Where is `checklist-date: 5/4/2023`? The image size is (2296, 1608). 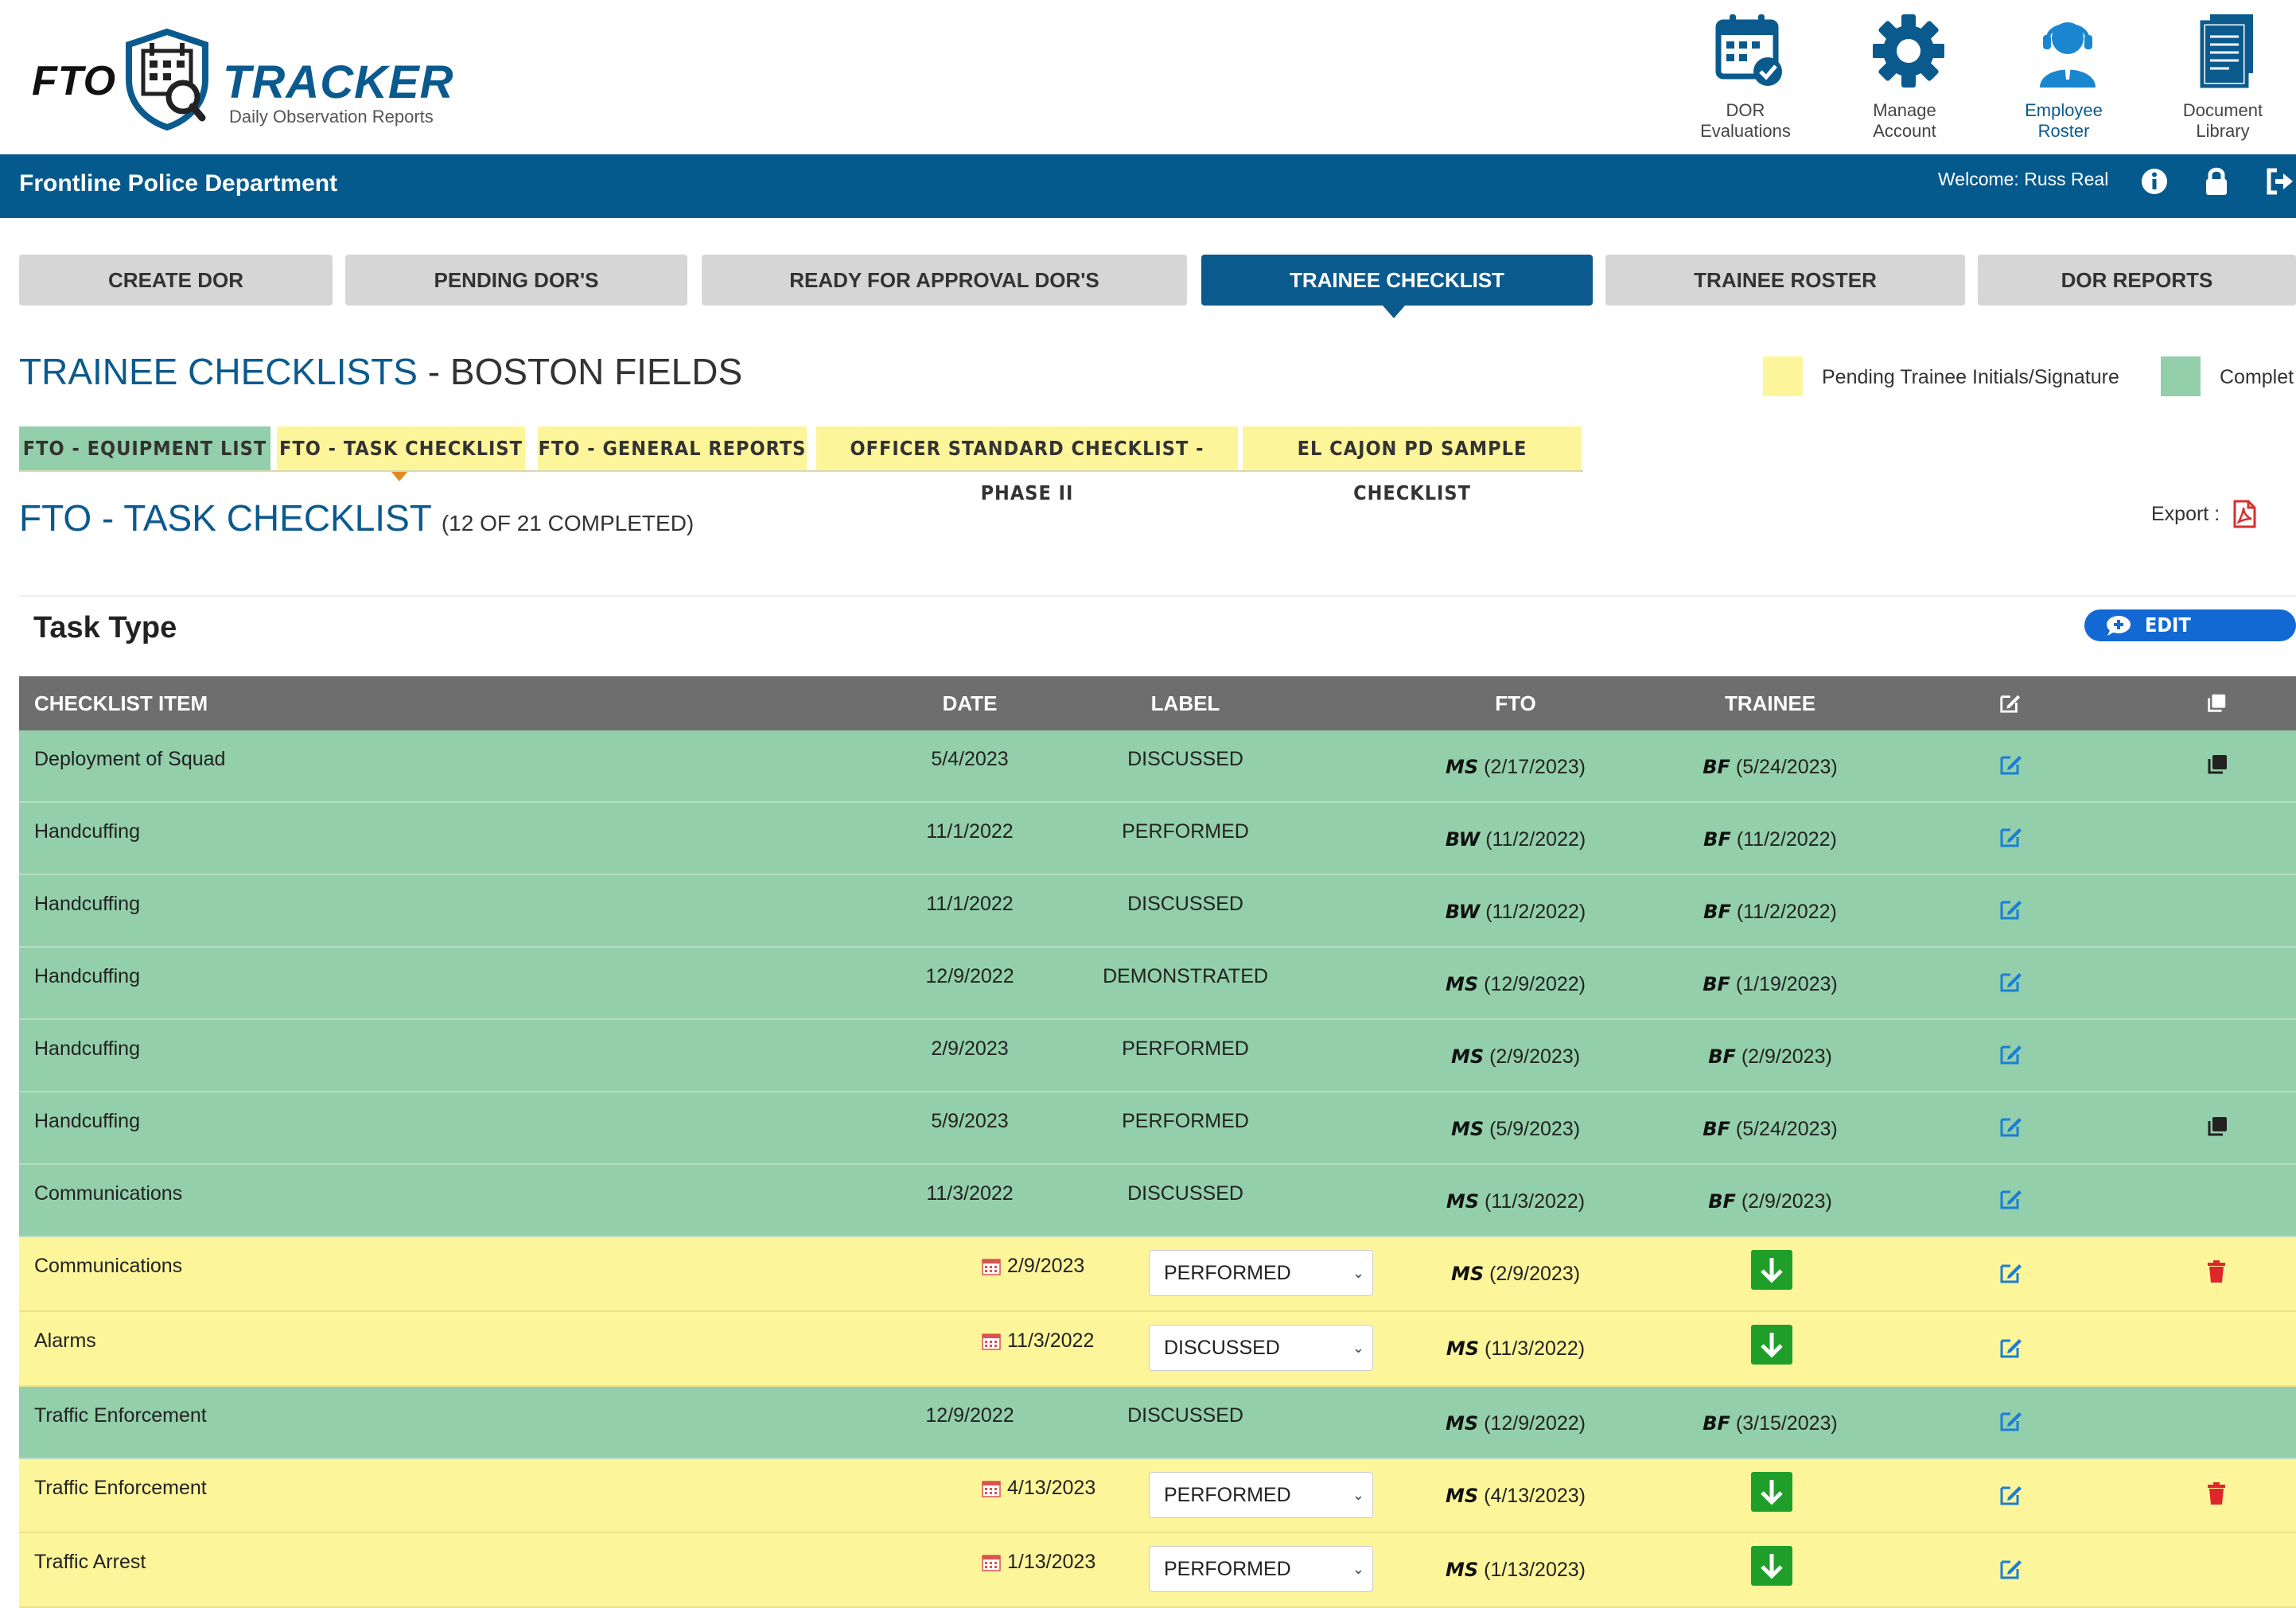 checklist-date: 5/4/2023 is located at coordinates (970, 759).